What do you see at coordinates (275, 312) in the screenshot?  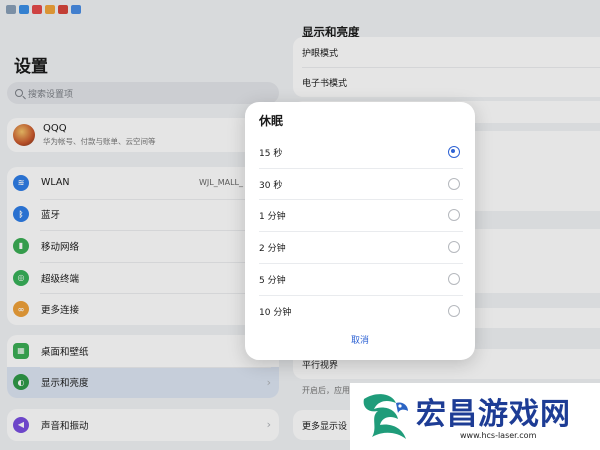 I see `option-label: 10 分钟` at bounding box center [275, 312].